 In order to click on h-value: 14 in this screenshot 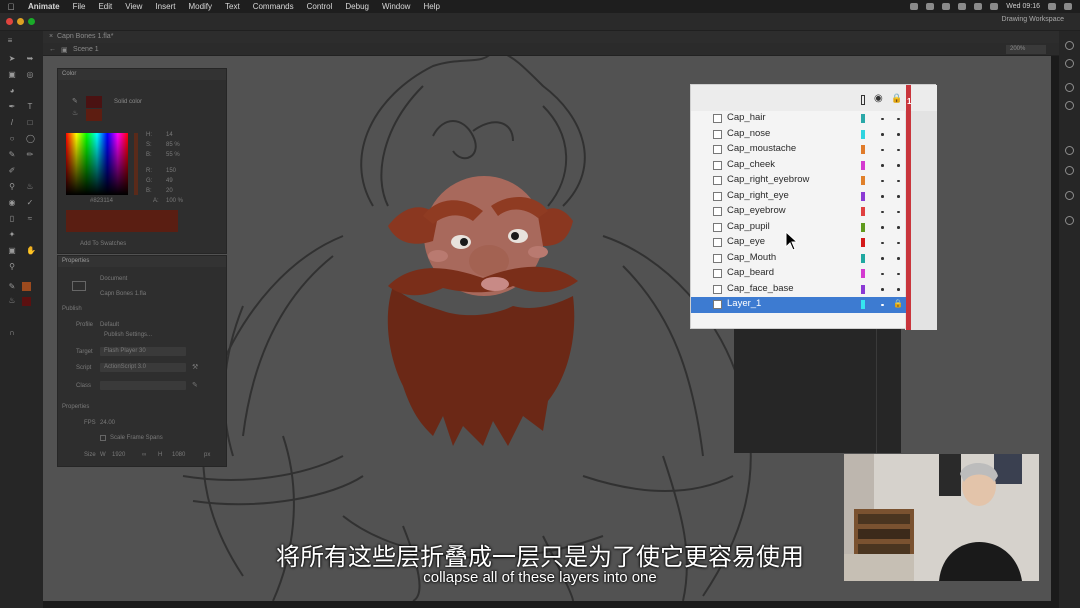, I will do `click(169, 135)`.